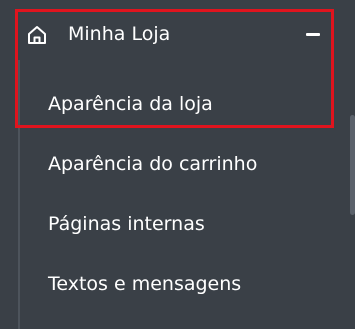  Describe the element at coordinates (152, 164) in the screenshot. I see `nav-item-aparencia-do-carrinho: Aparência do carrinho` at that location.